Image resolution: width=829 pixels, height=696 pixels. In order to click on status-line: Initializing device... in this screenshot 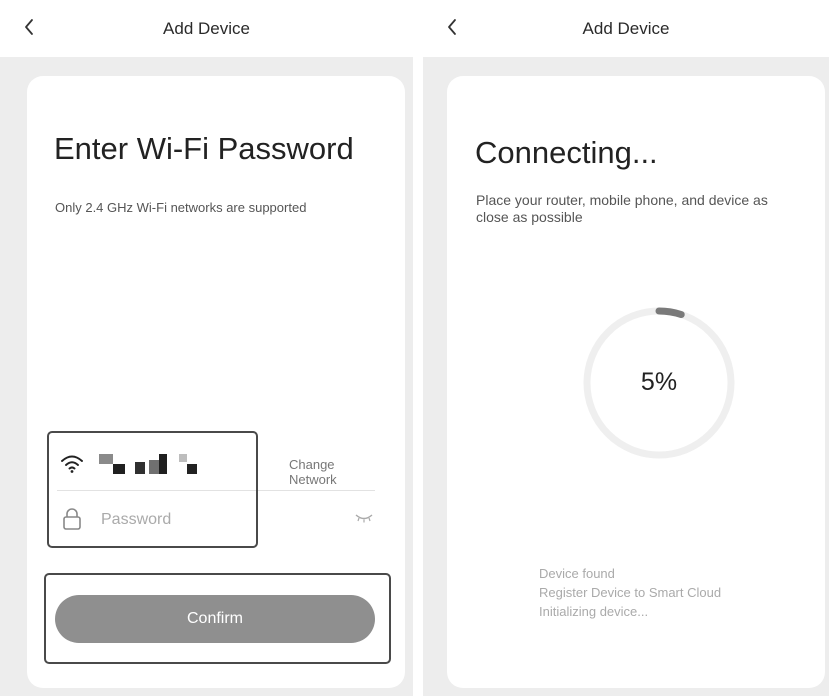, I will do `click(594, 611)`.